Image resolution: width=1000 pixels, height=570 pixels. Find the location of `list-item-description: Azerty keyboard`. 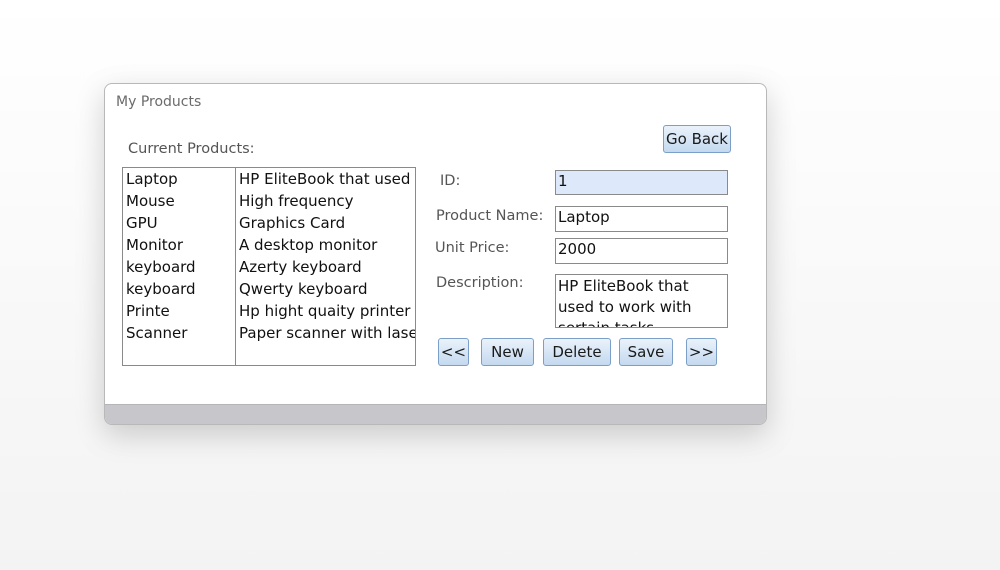

list-item-description: Azerty keyboard is located at coordinates (300, 267).